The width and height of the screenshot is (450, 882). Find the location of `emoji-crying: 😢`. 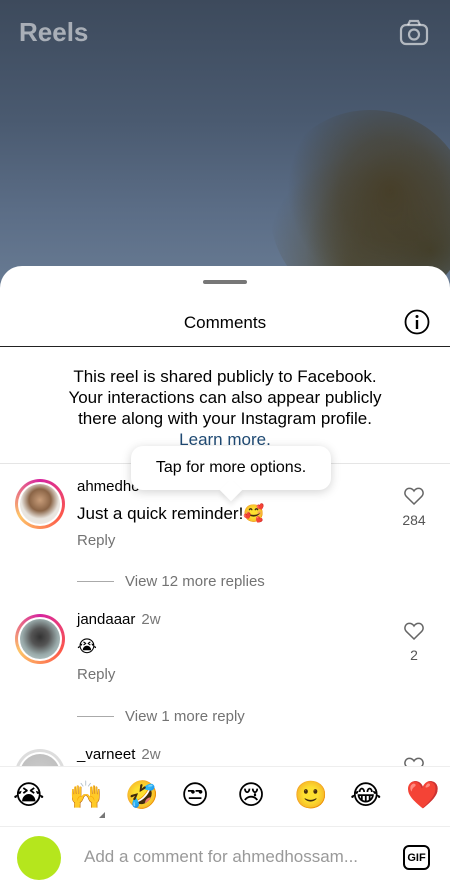

emoji-crying: 😢 is located at coordinates (251, 796).